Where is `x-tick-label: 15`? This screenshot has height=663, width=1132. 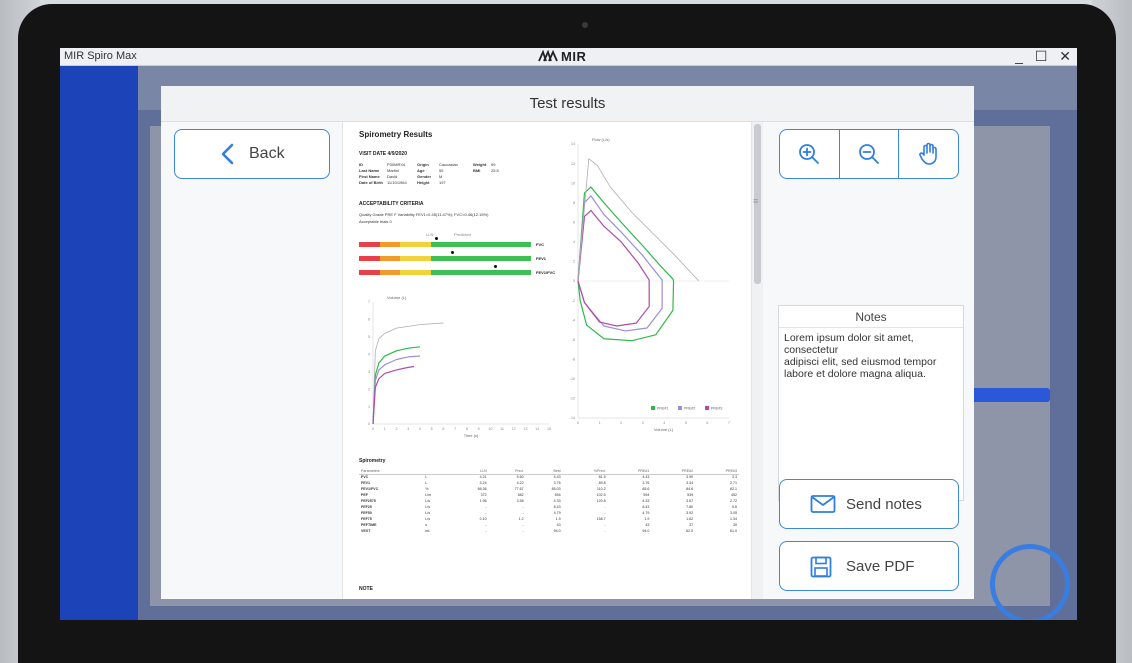
x-tick-label: 15 is located at coordinates (549, 429).